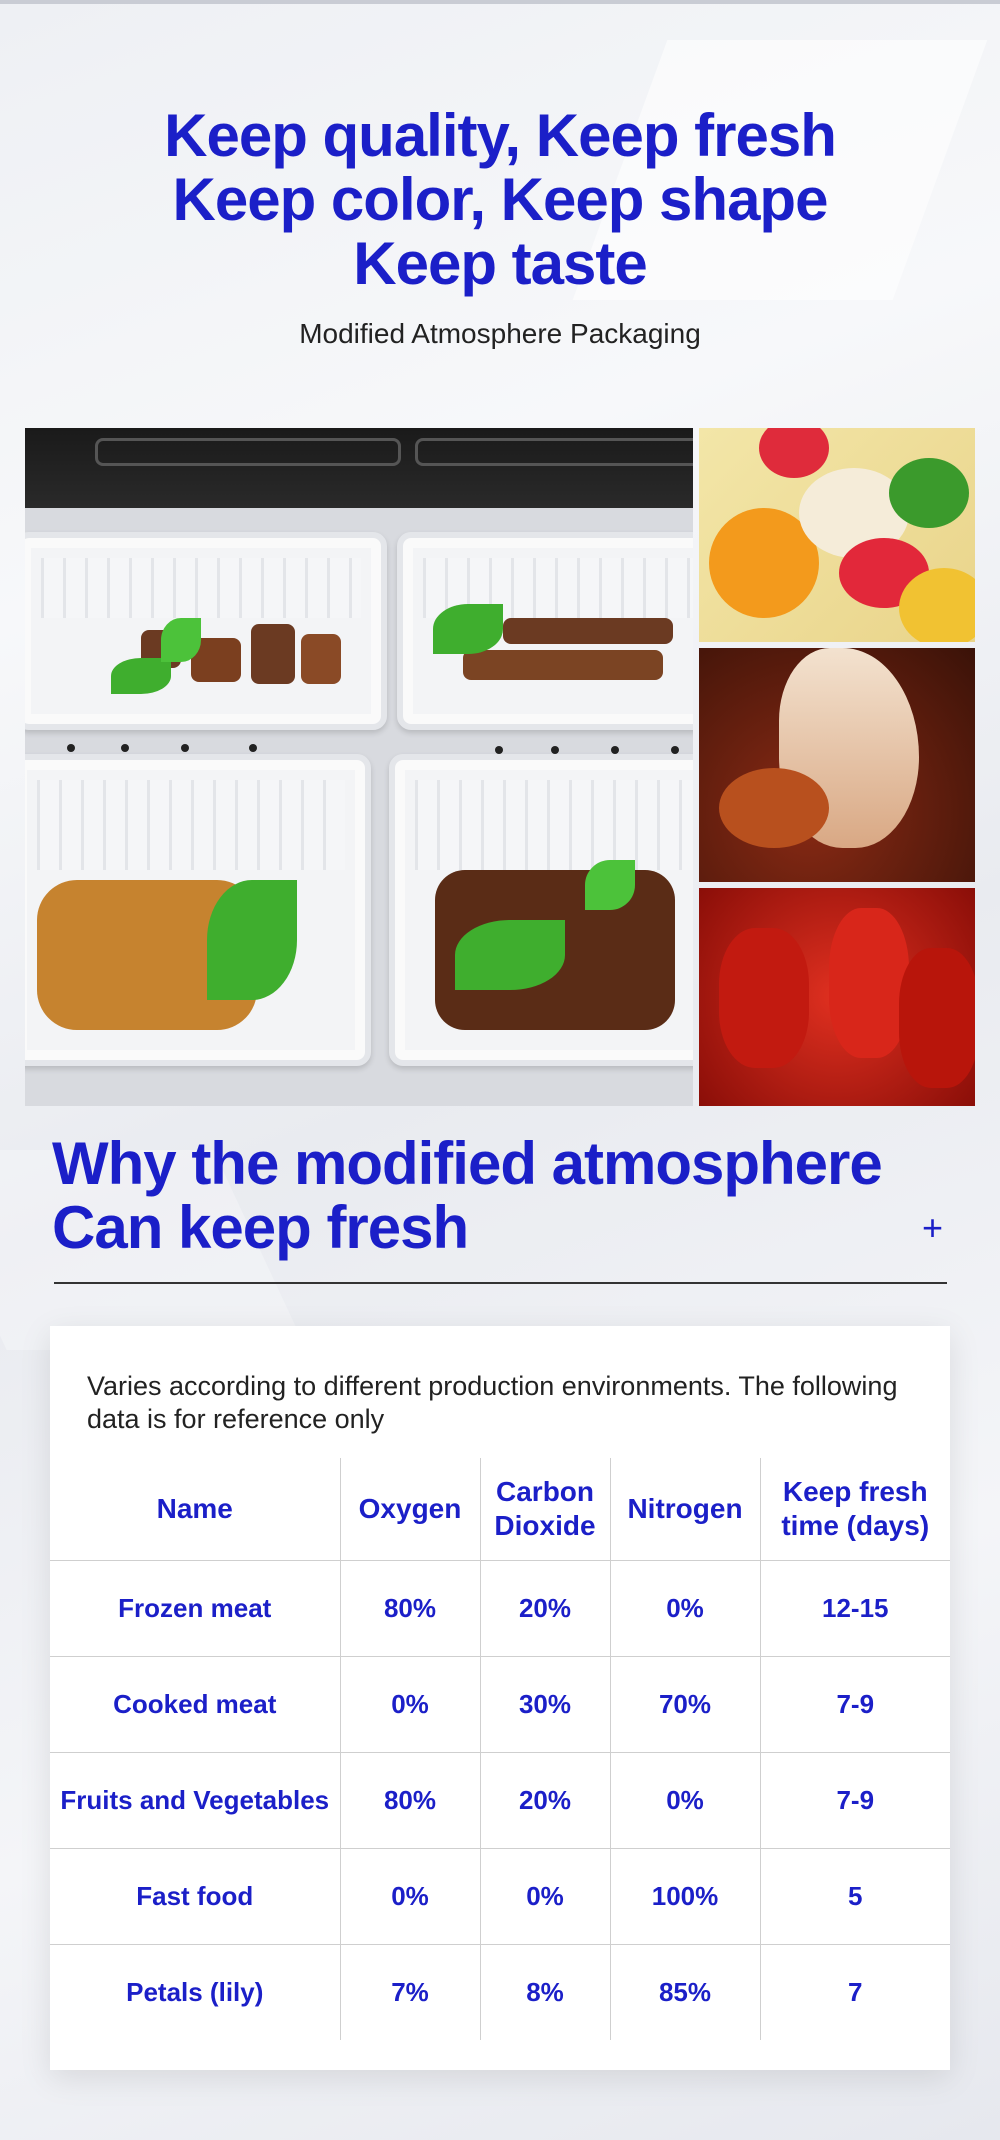 The width and height of the screenshot is (1000, 2140). I want to click on cell-carbon-dioxide: 30%, so click(545, 1704).